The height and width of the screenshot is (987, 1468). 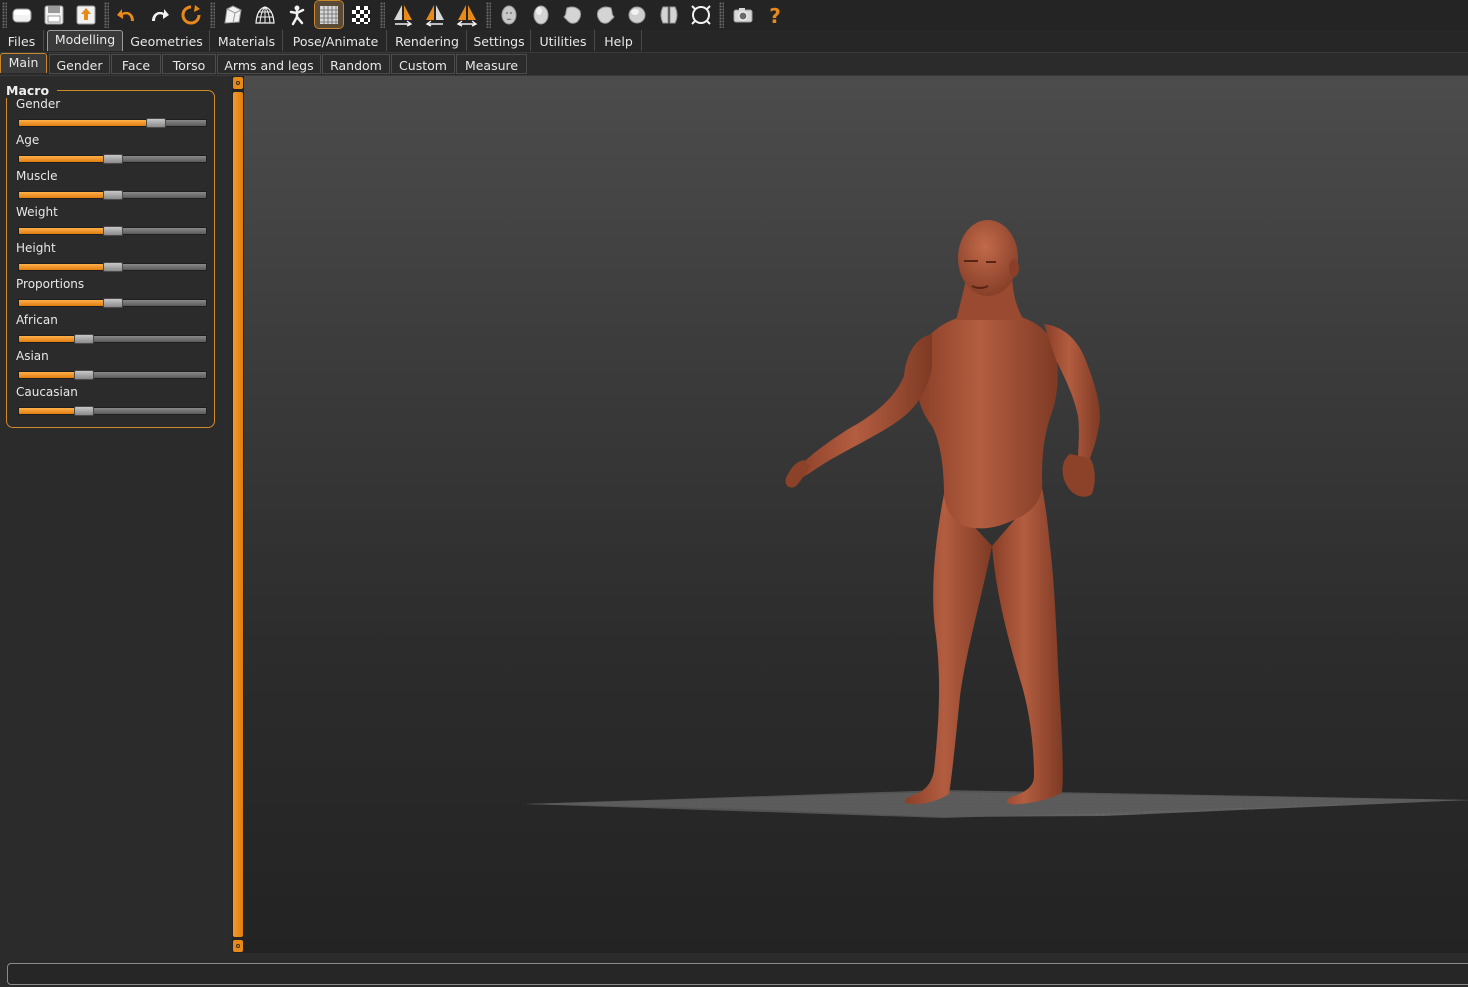 What do you see at coordinates (247, 40) in the screenshot?
I see `menu-tab-materials: Materials` at bounding box center [247, 40].